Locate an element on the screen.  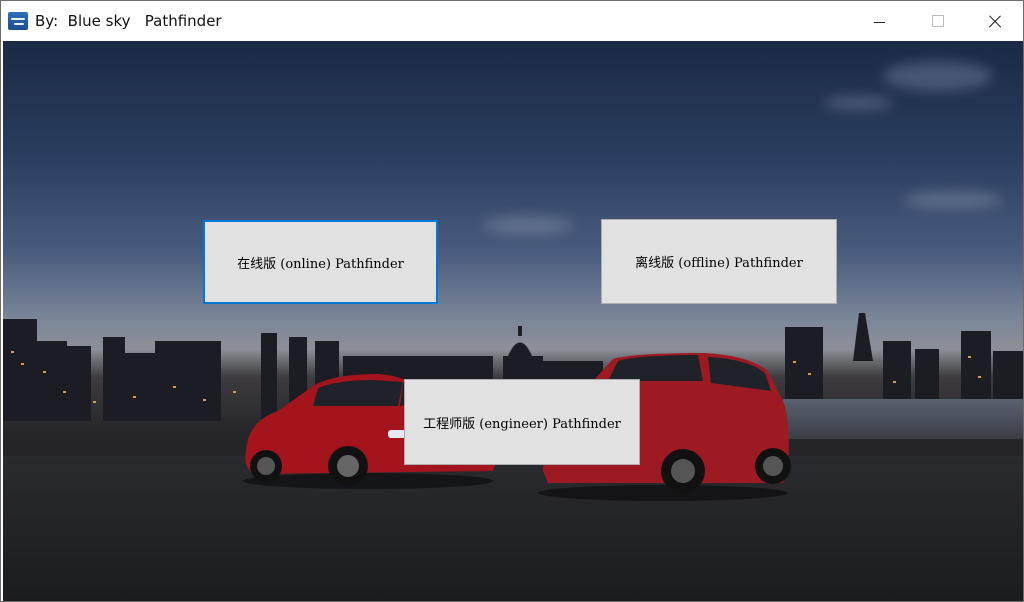
engineer-pathfinder-button: 工程师版 (engineer) Pathfinder is located at coordinates (522, 422).